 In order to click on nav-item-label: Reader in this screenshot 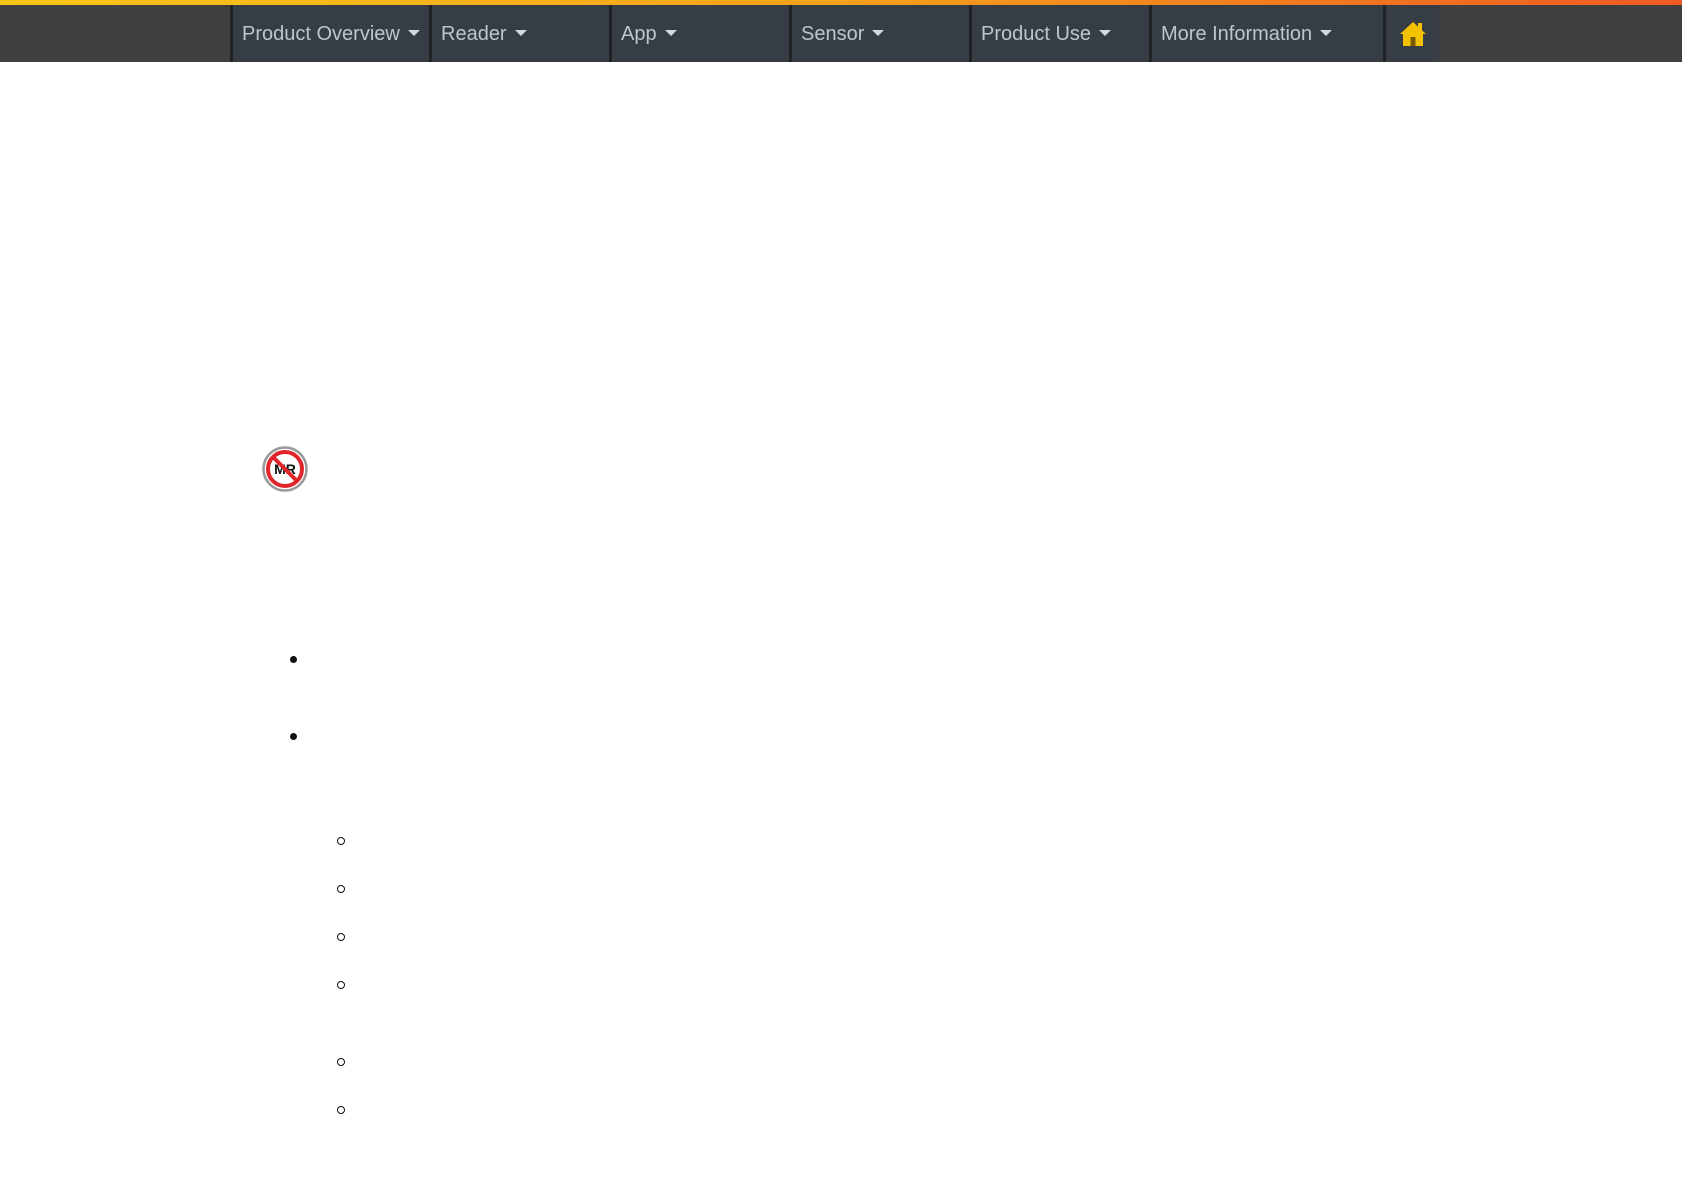, I will do `click(474, 33)`.